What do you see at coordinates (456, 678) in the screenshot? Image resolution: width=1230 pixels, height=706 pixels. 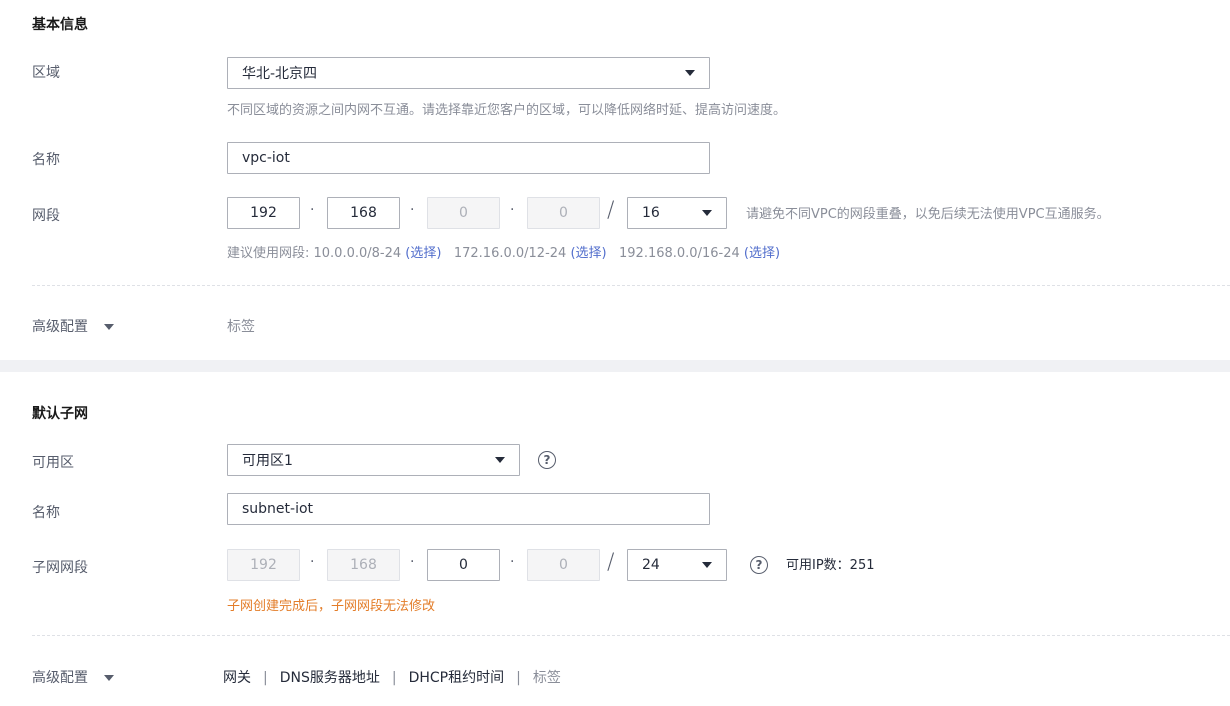 I see `advanced-item-dhcp: DHCP租约时间` at bounding box center [456, 678].